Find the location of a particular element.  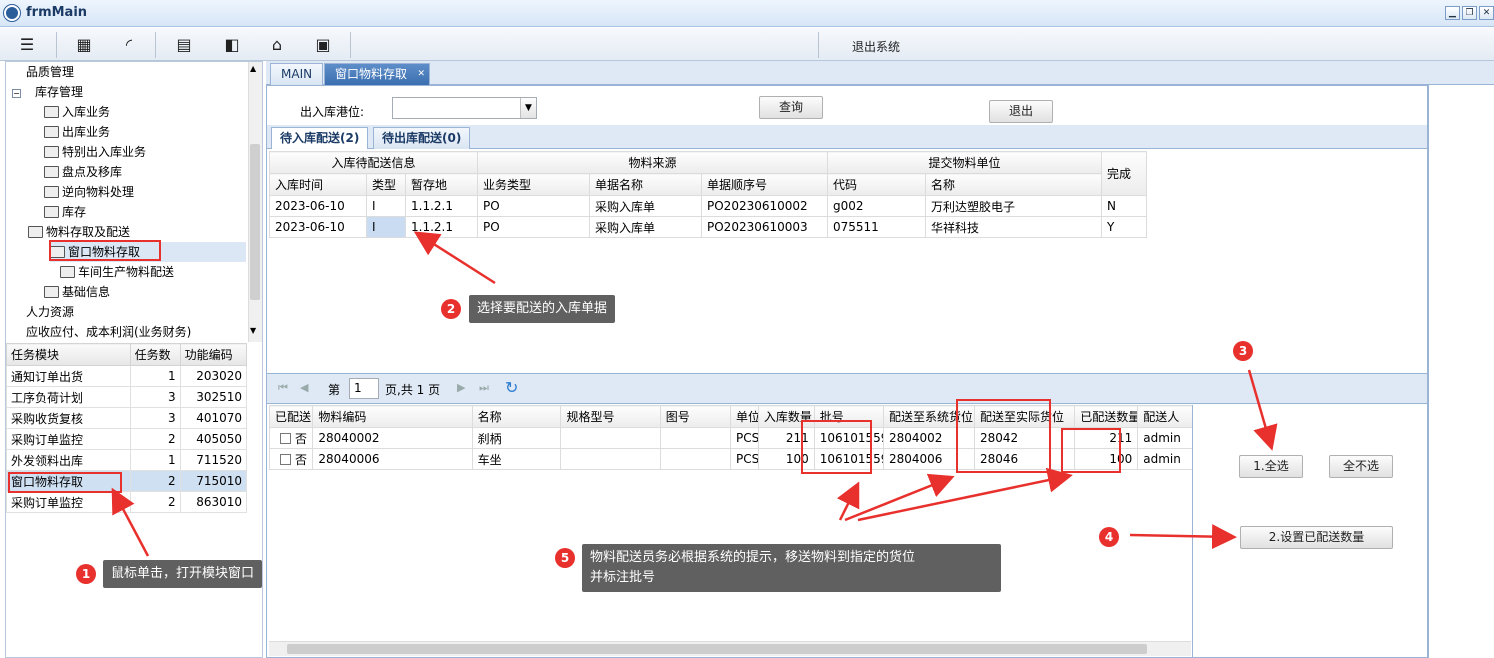

arrow-5b is located at coordinates (899, 497).